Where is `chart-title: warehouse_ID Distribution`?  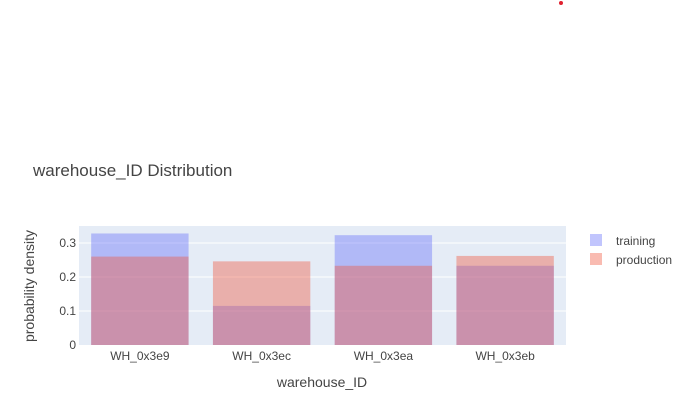
chart-title: warehouse_ID Distribution is located at coordinates (132, 170).